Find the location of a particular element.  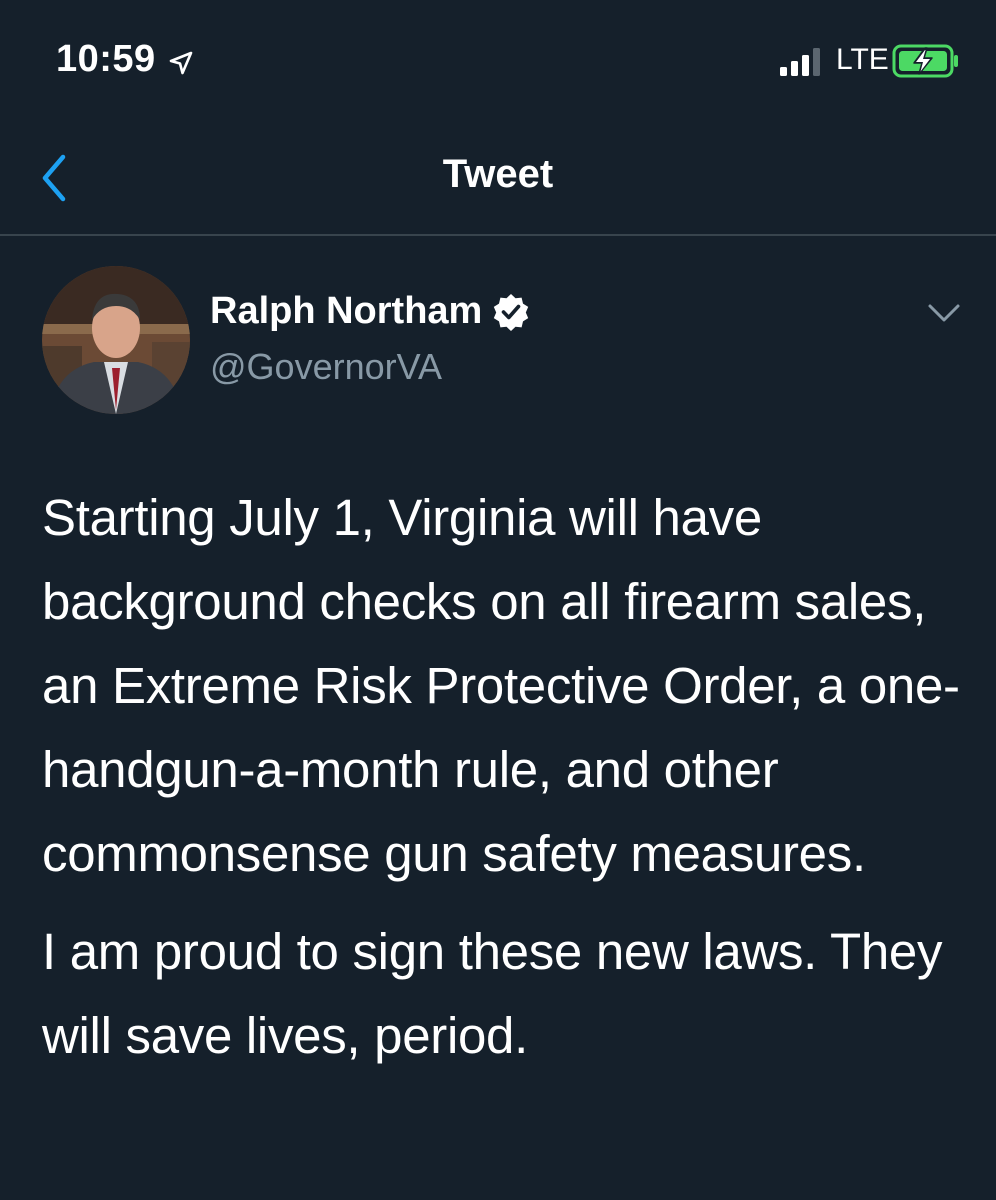

navigation-bar: Tweet is located at coordinates (498, 178).